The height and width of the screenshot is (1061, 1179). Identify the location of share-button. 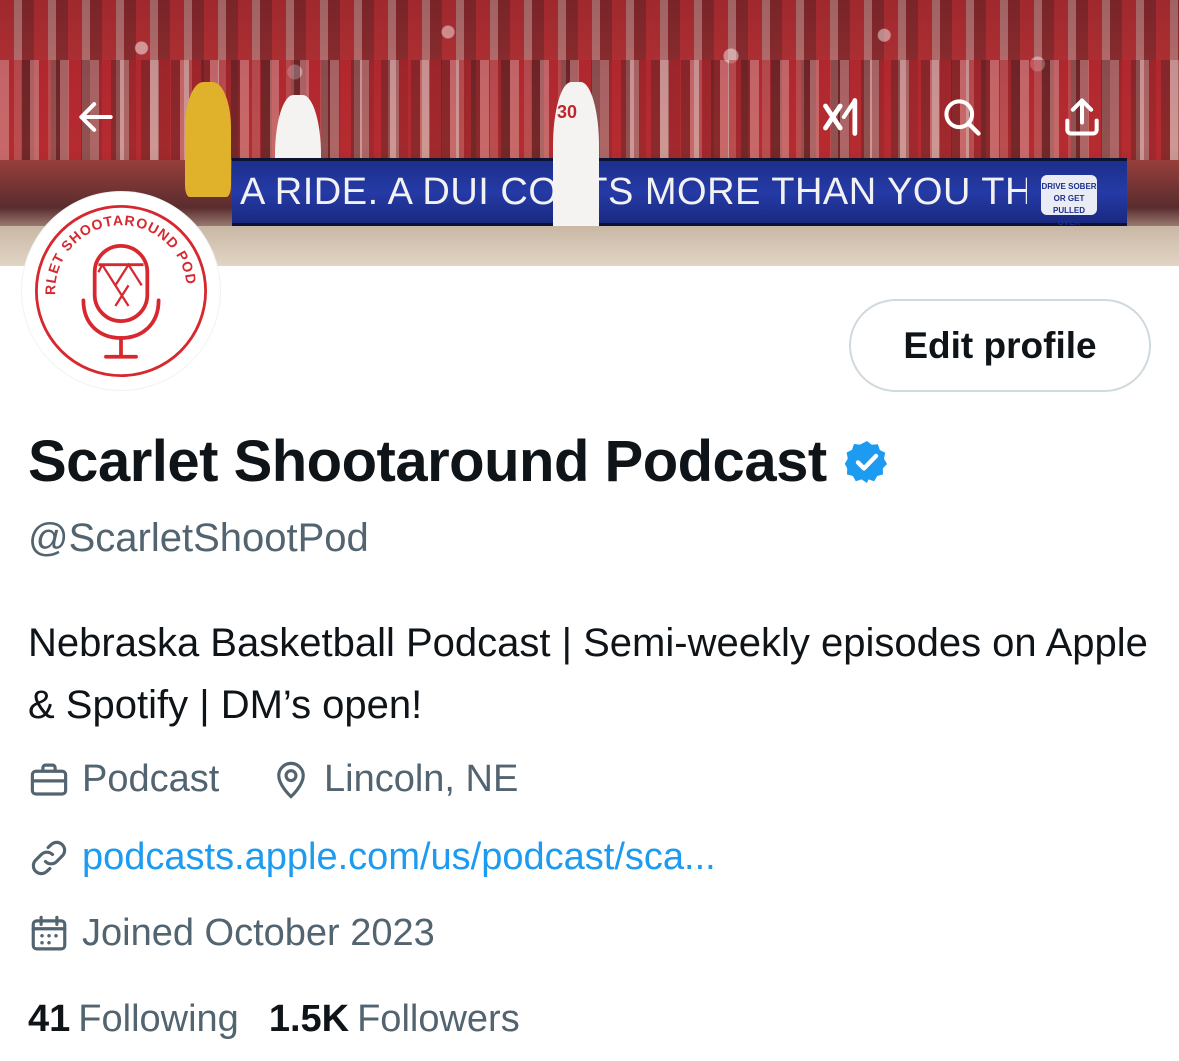
(1082, 117).